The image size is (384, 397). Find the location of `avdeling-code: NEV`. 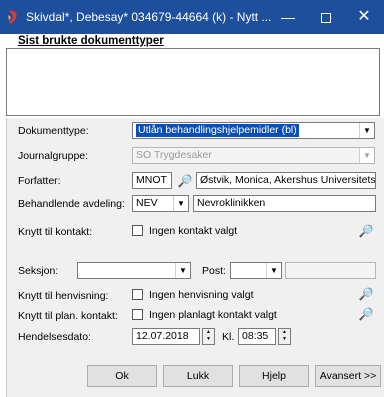

avdeling-code: NEV is located at coordinates (147, 203).